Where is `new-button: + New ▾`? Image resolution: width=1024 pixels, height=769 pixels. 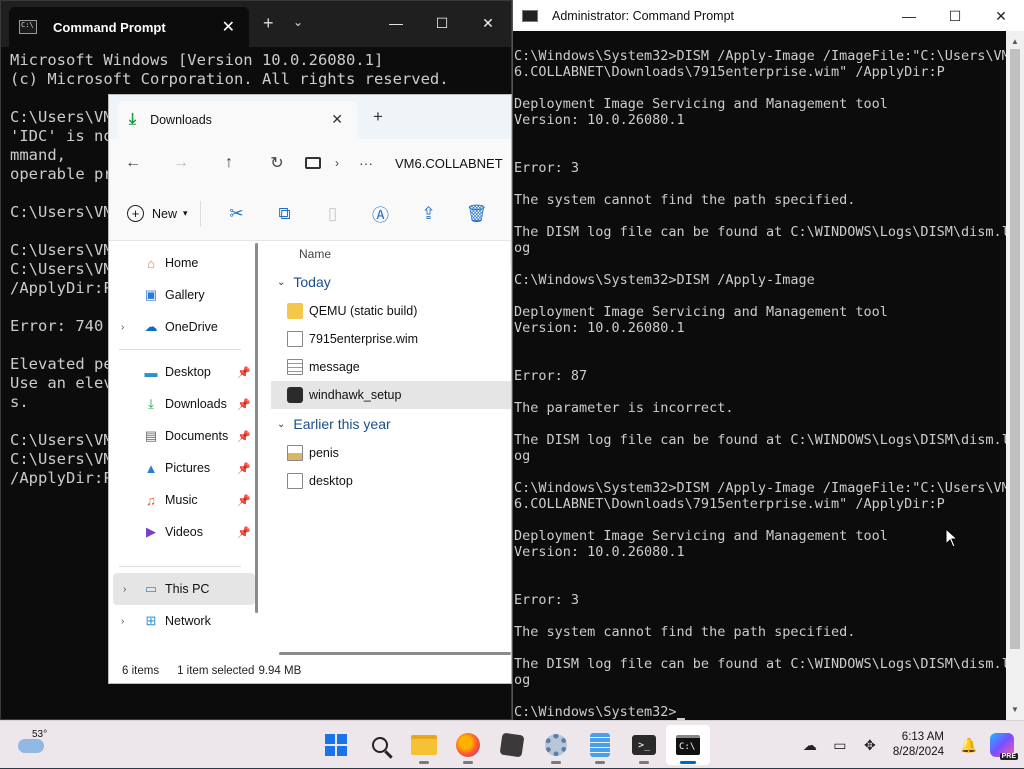
new-button: + New ▾ is located at coordinates (157, 213).